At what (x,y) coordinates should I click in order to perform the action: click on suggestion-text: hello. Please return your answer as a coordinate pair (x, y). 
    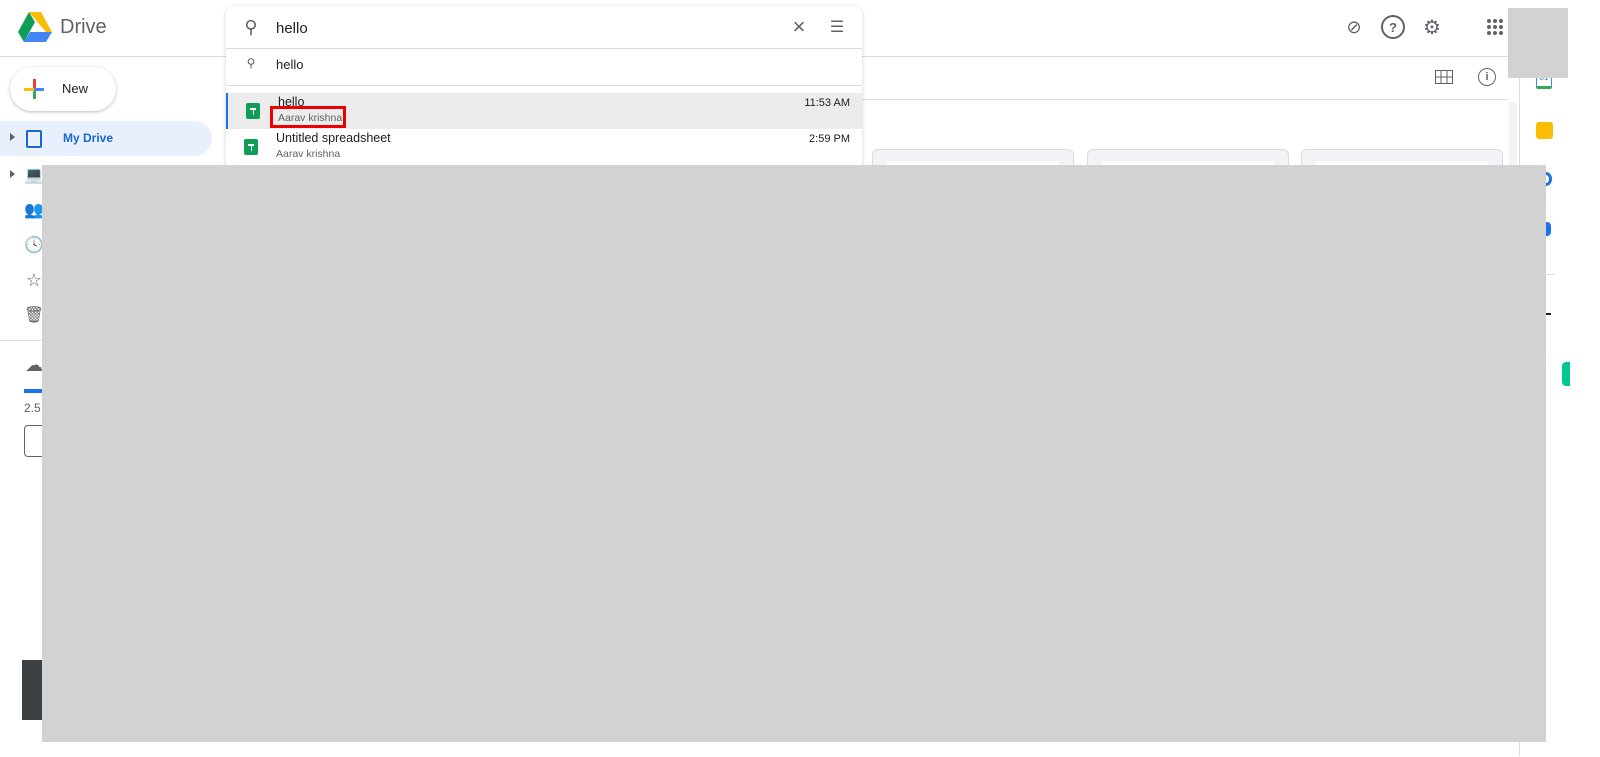
    Looking at the image, I should click on (290, 64).